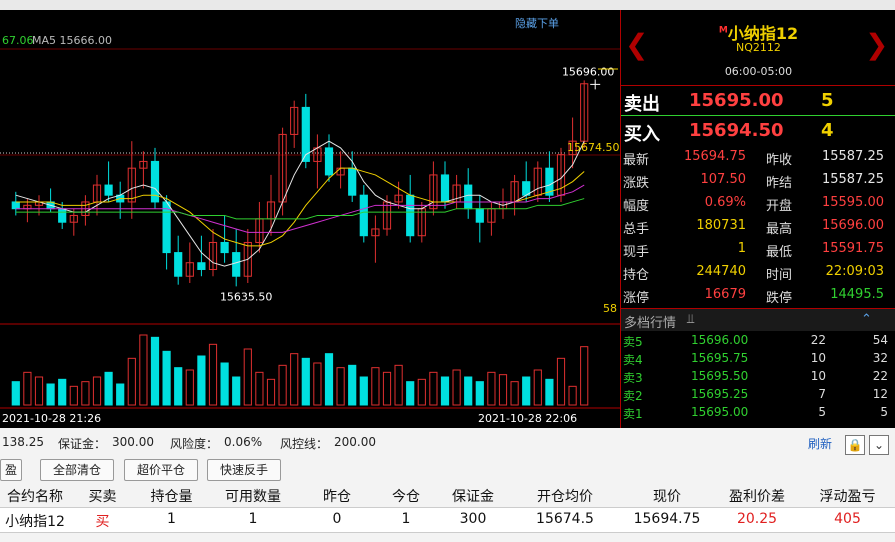 Image resolution: width=895 pixels, height=542 pixels. Describe the element at coordinates (884, 412) in the screenshot. I see `depth-total: 5` at that location.